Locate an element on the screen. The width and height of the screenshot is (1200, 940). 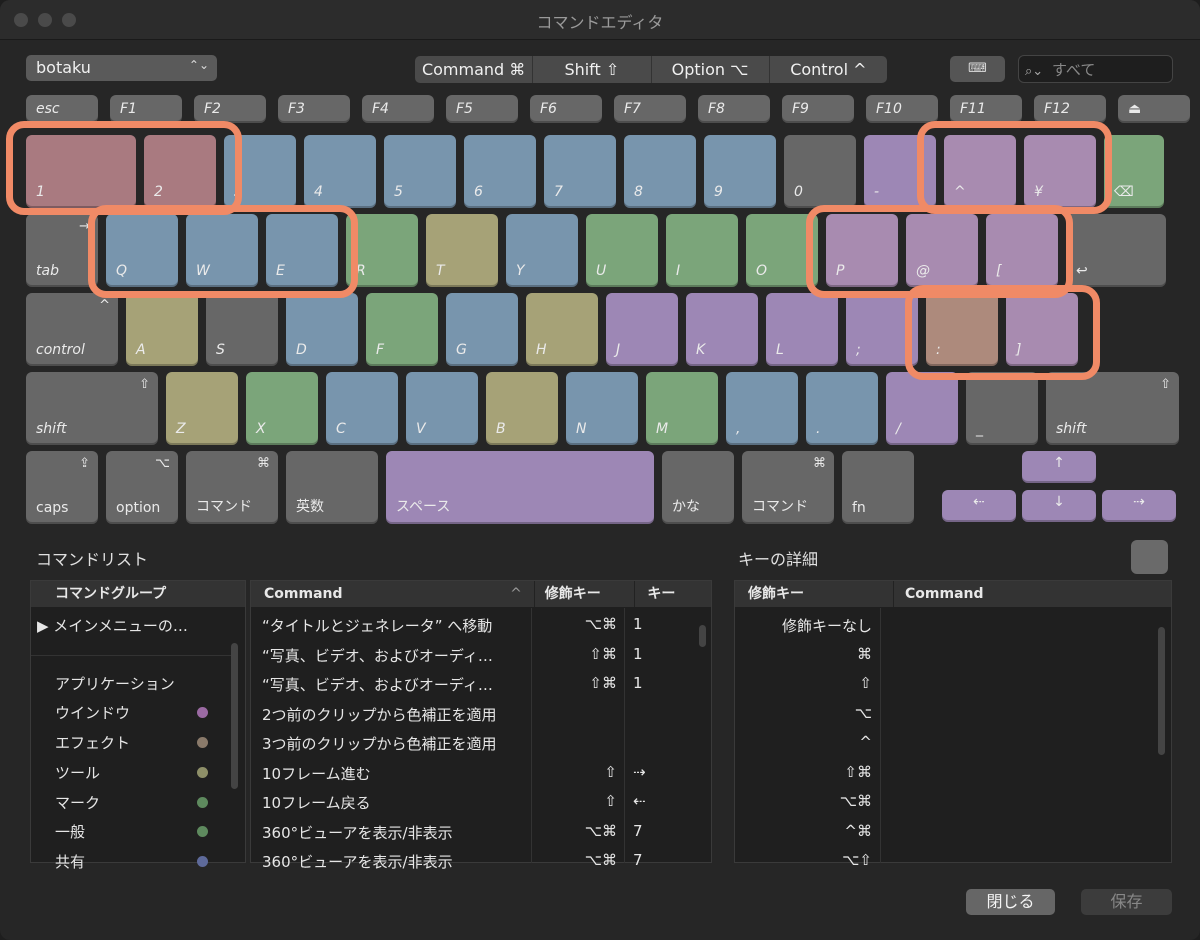
detail-modifier-row: ⇧ is located at coordinates (803, 683).